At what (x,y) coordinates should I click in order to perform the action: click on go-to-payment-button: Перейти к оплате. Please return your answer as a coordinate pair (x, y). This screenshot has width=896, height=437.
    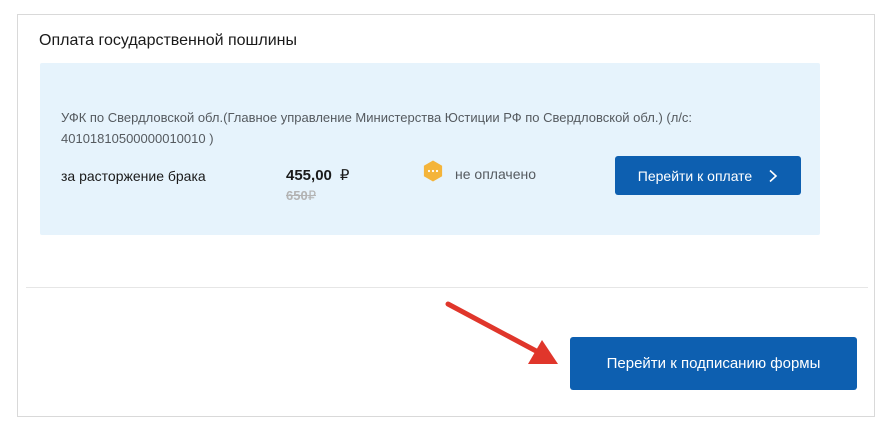
    Looking at the image, I should click on (708, 175).